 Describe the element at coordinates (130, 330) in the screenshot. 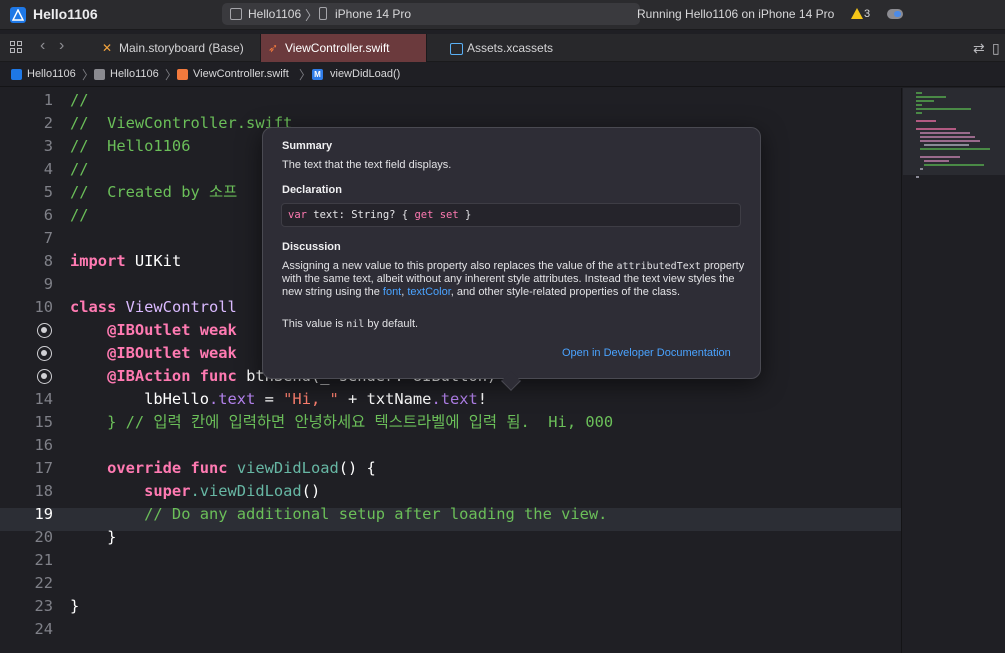

I see `attribute: @IBOutlet` at that location.